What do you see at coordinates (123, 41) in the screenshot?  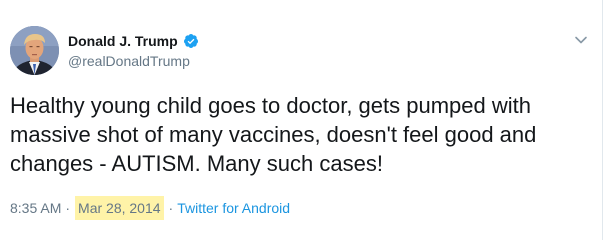 I see `author-name: Donald J. Trump` at bounding box center [123, 41].